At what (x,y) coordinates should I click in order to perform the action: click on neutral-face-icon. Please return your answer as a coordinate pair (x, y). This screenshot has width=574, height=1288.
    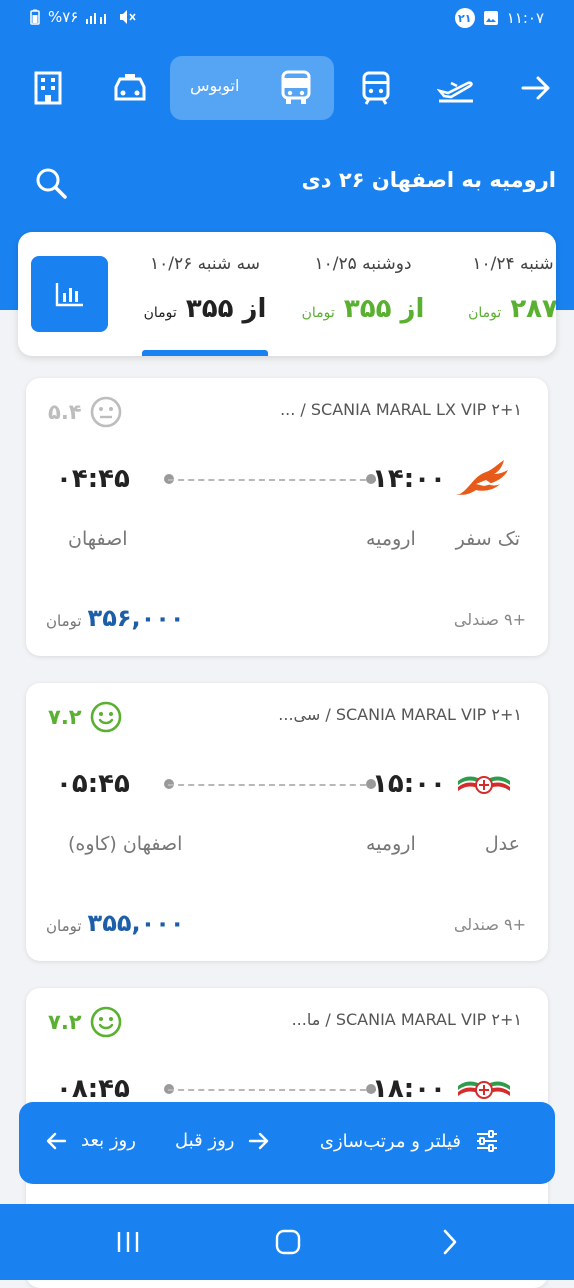
    Looking at the image, I should click on (105, 412).